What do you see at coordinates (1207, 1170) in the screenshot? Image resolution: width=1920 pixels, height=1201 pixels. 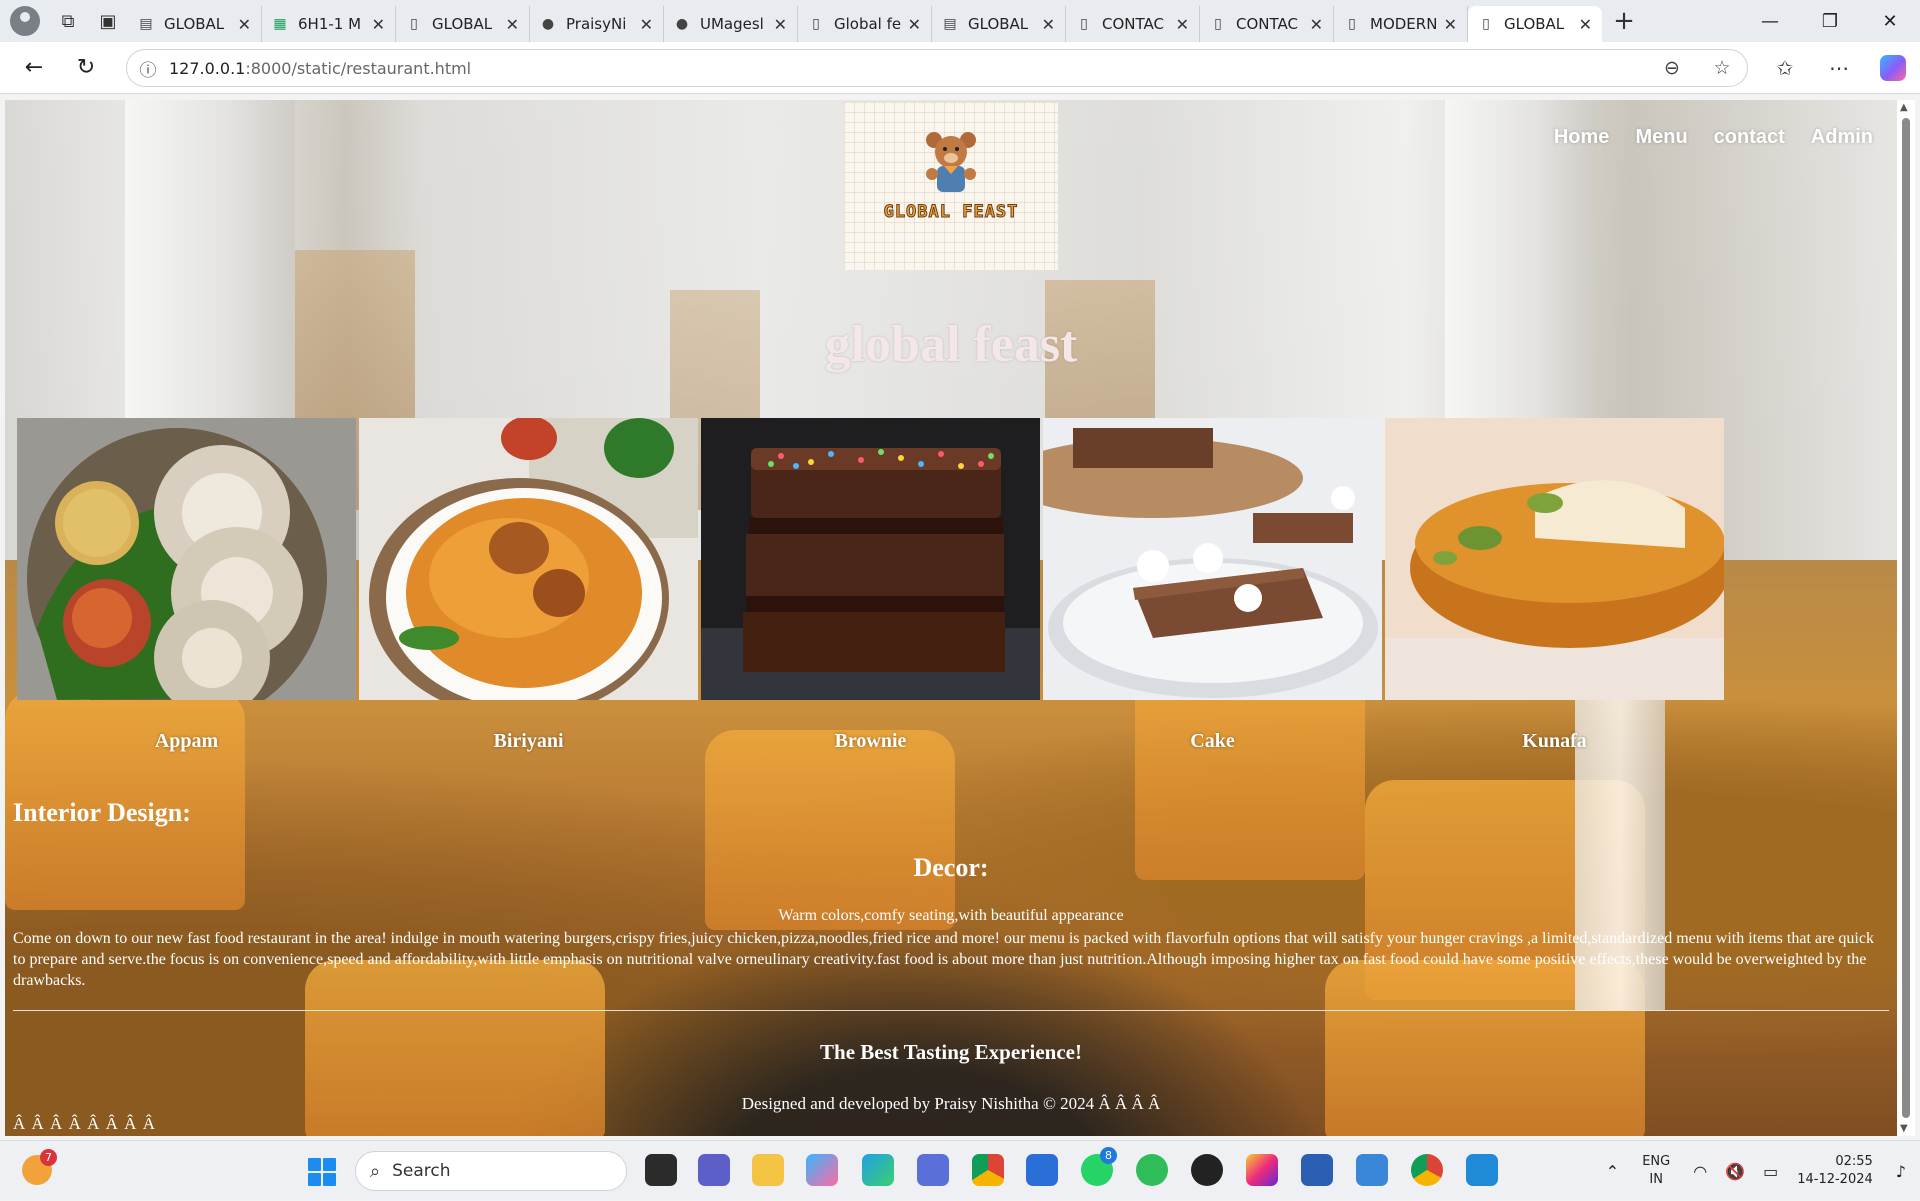 I see `chatgpt-icon` at bounding box center [1207, 1170].